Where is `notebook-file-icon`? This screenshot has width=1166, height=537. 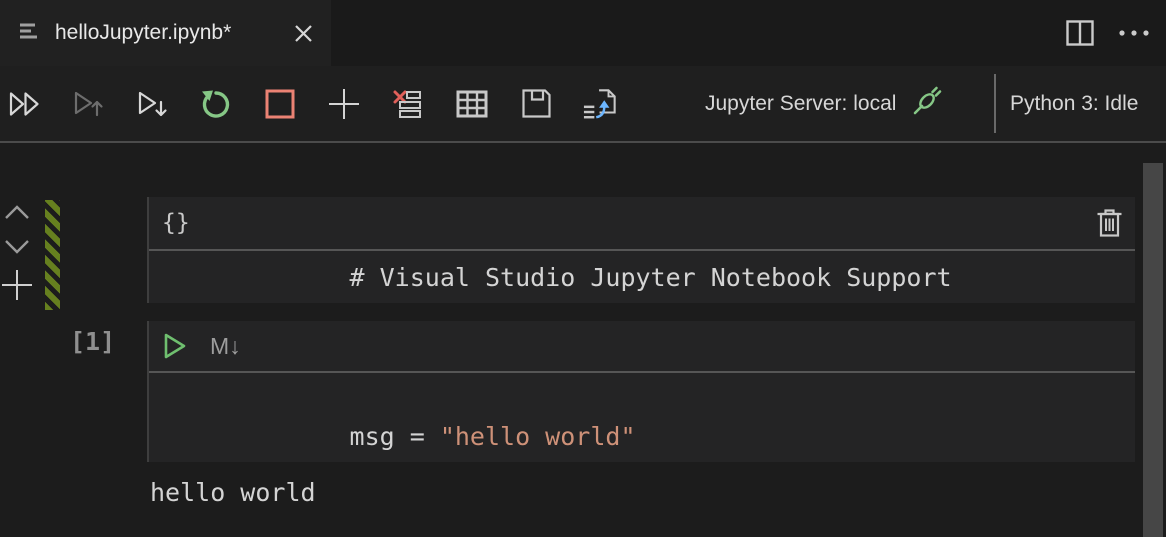 notebook-file-icon is located at coordinates (30, 33).